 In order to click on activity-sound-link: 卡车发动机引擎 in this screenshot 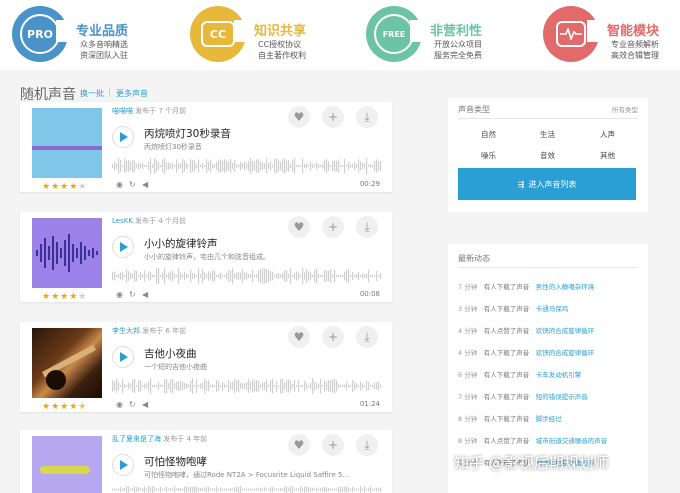, I will do `click(559, 375)`.